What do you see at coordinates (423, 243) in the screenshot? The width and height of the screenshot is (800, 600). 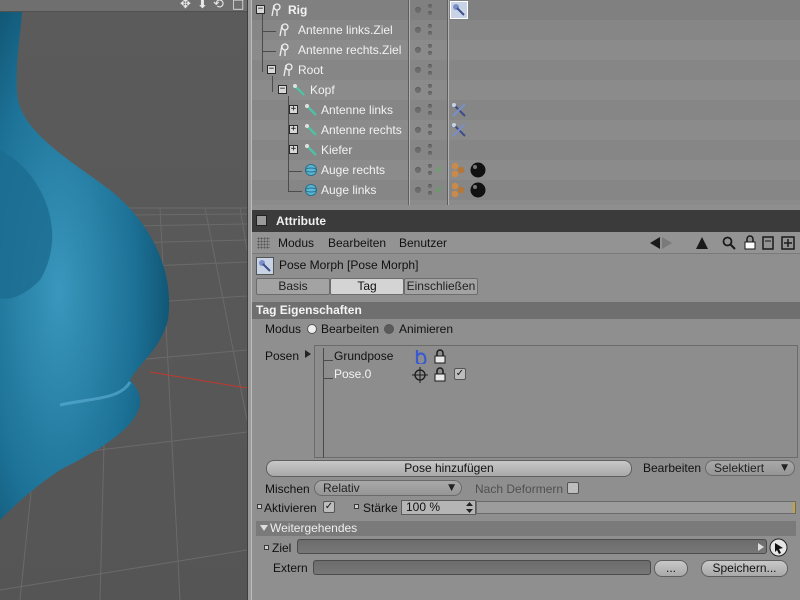 I see `menu-benutzer: Benutzer` at bounding box center [423, 243].